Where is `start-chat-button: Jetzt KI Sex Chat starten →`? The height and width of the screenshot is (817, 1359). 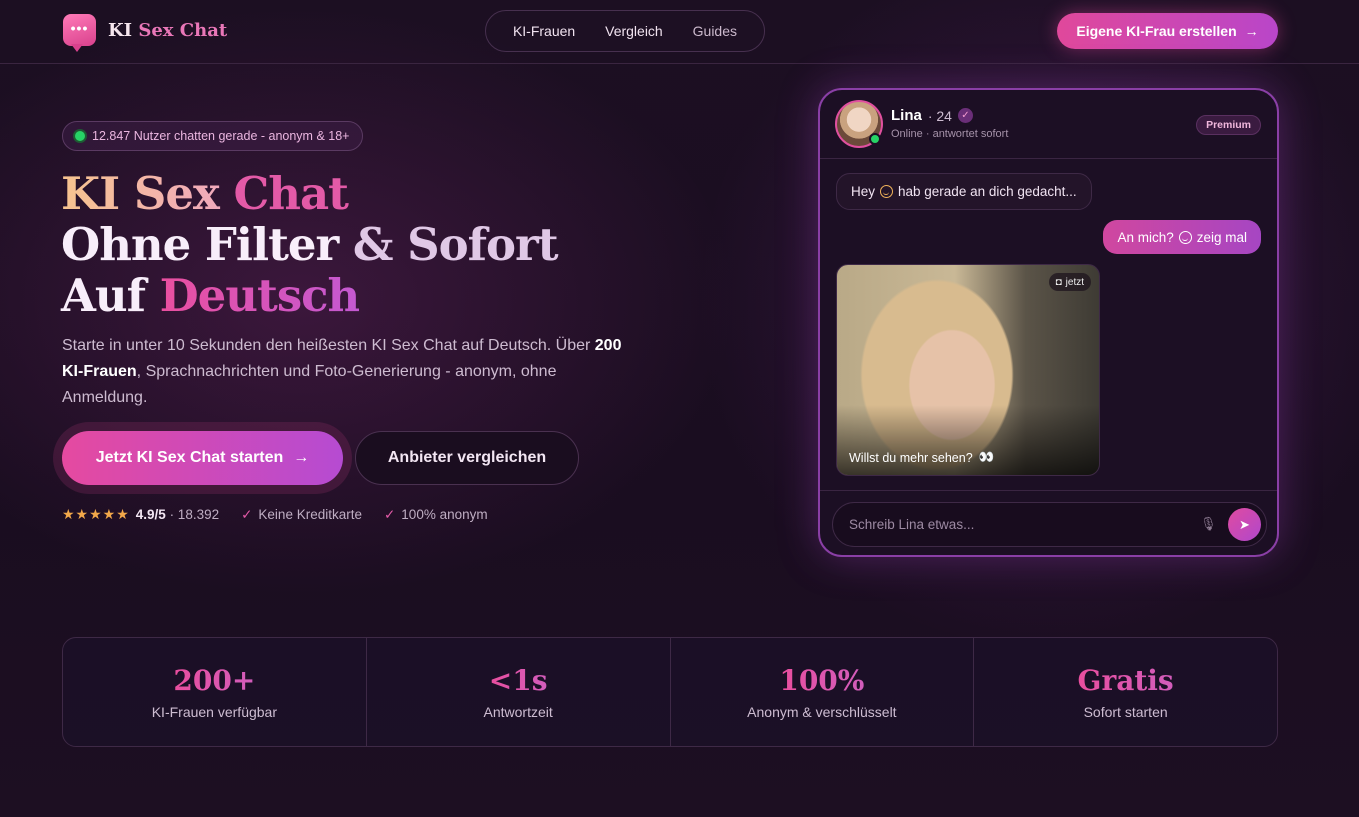 start-chat-button: Jetzt KI Sex Chat starten → is located at coordinates (202, 458).